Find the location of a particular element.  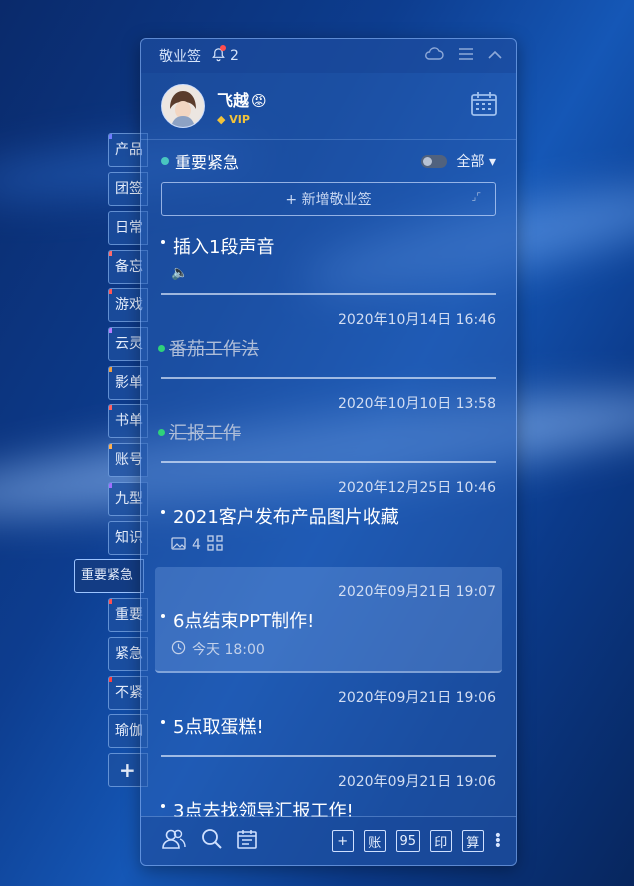

note-title: 番茄工作法 is located at coordinates (214, 349).